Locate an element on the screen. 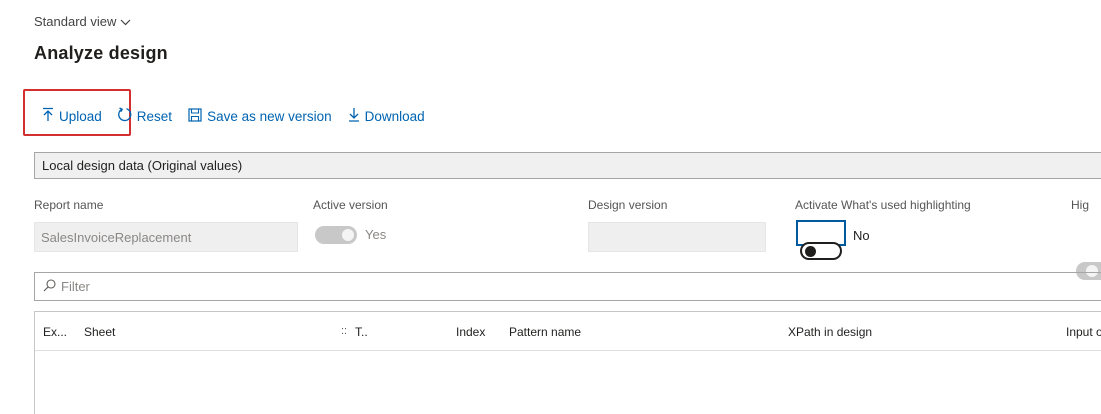 The height and width of the screenshot is (414, 1101). filter-input: Filter is located at coordinates (567, 286).